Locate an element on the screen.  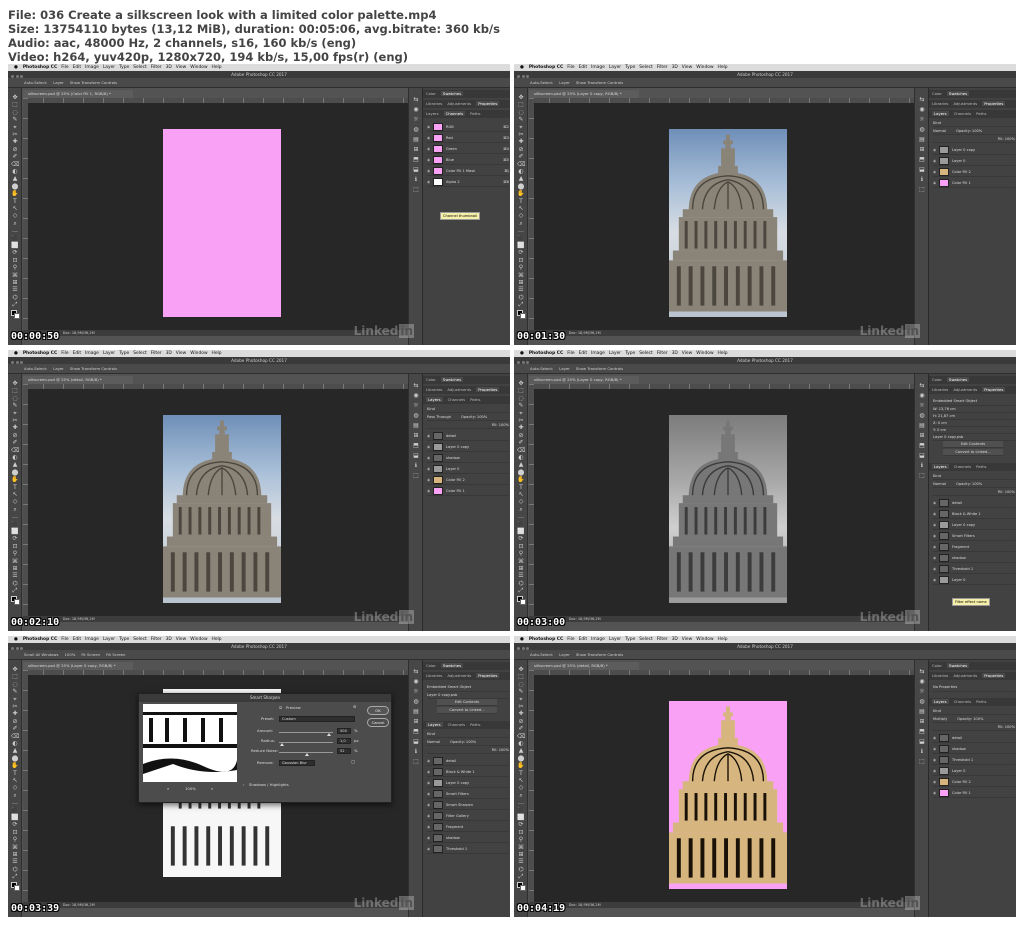
tool-icon: ◇ is located at coordinates (15, 787).